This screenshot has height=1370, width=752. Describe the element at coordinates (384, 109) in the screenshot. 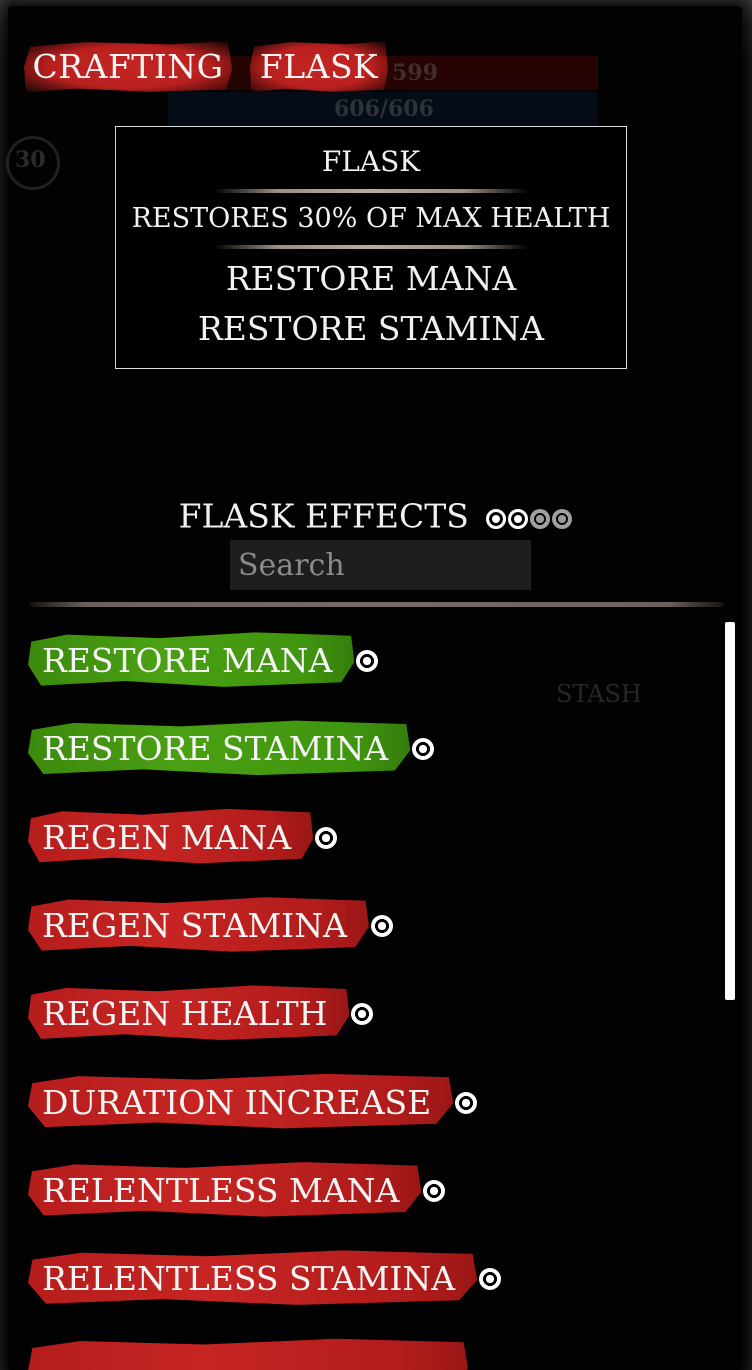

I see `background-mana-text: 606/606` at that location.